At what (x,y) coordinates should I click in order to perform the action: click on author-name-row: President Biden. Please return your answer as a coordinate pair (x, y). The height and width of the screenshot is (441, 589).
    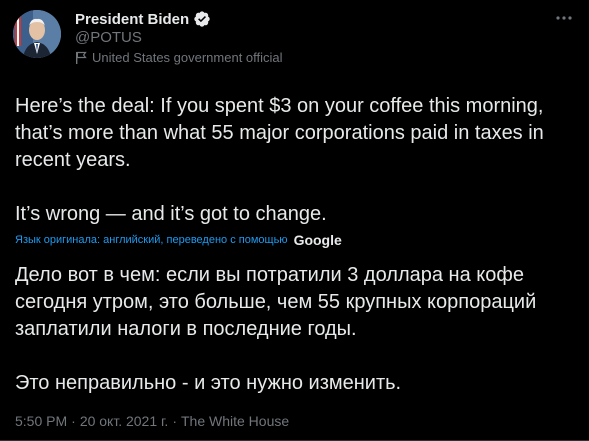
    Looking at the image, I should click on (143, 19).